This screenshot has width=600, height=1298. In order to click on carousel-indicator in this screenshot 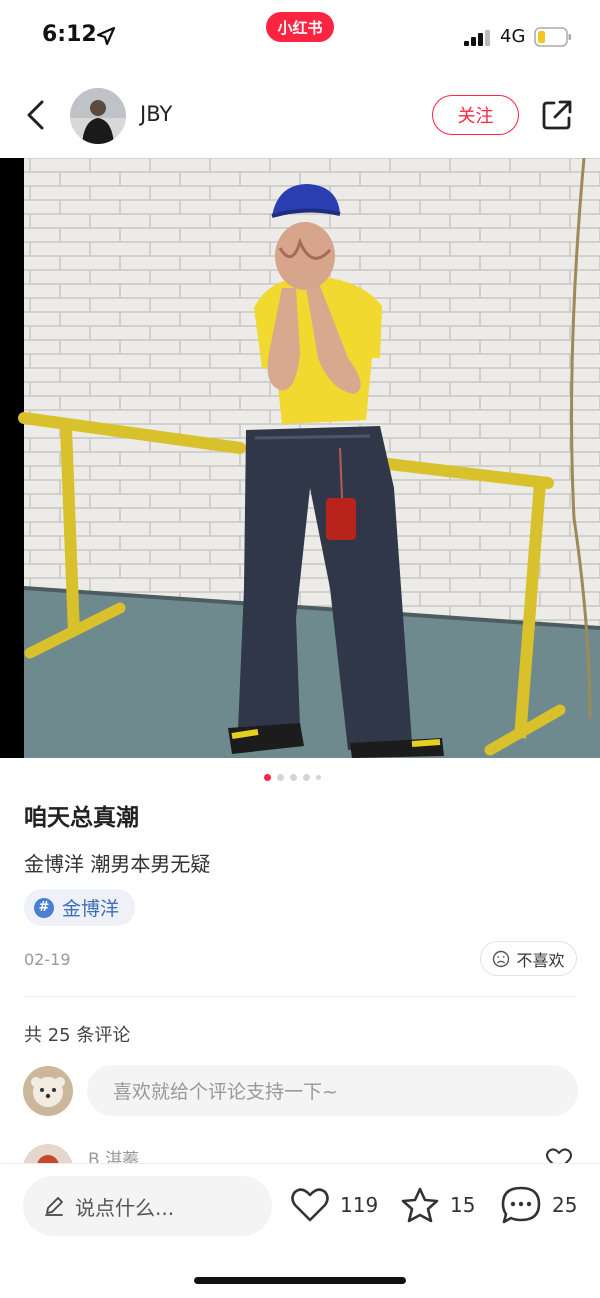, I will do `click(292, 777)`.